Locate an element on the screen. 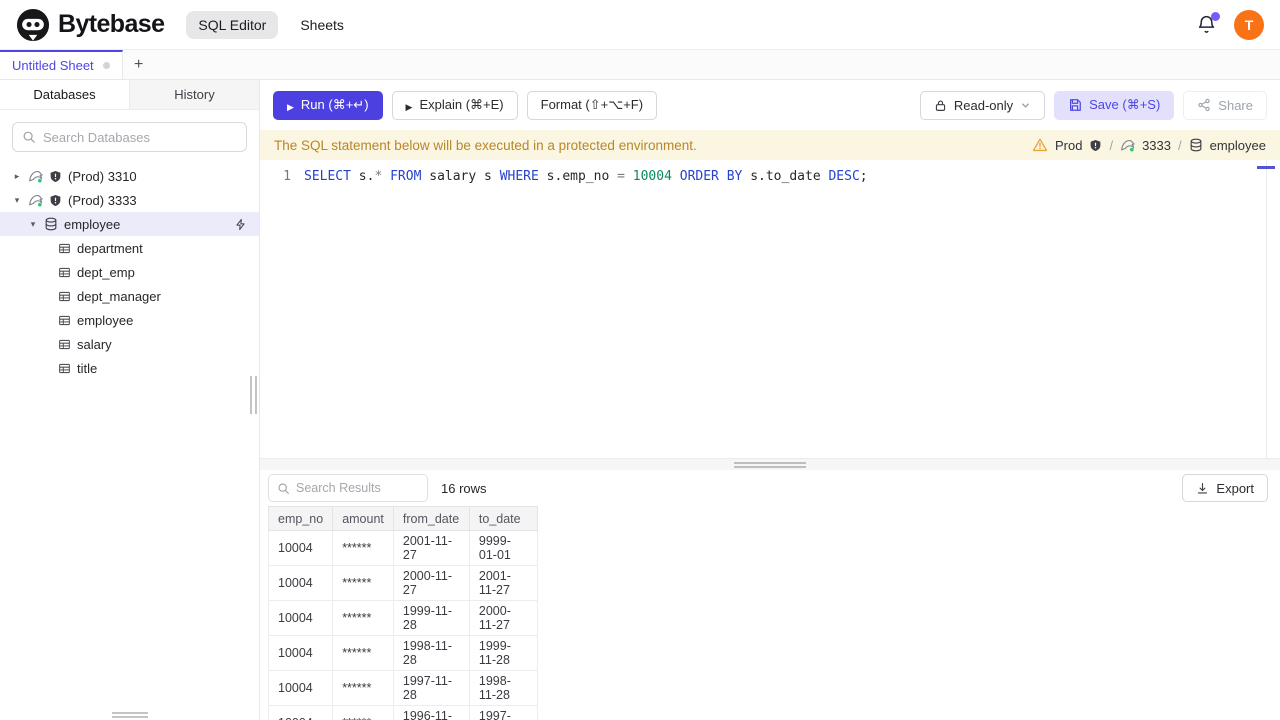  tree-item: dept_emp is located at coordinates (129, 272).